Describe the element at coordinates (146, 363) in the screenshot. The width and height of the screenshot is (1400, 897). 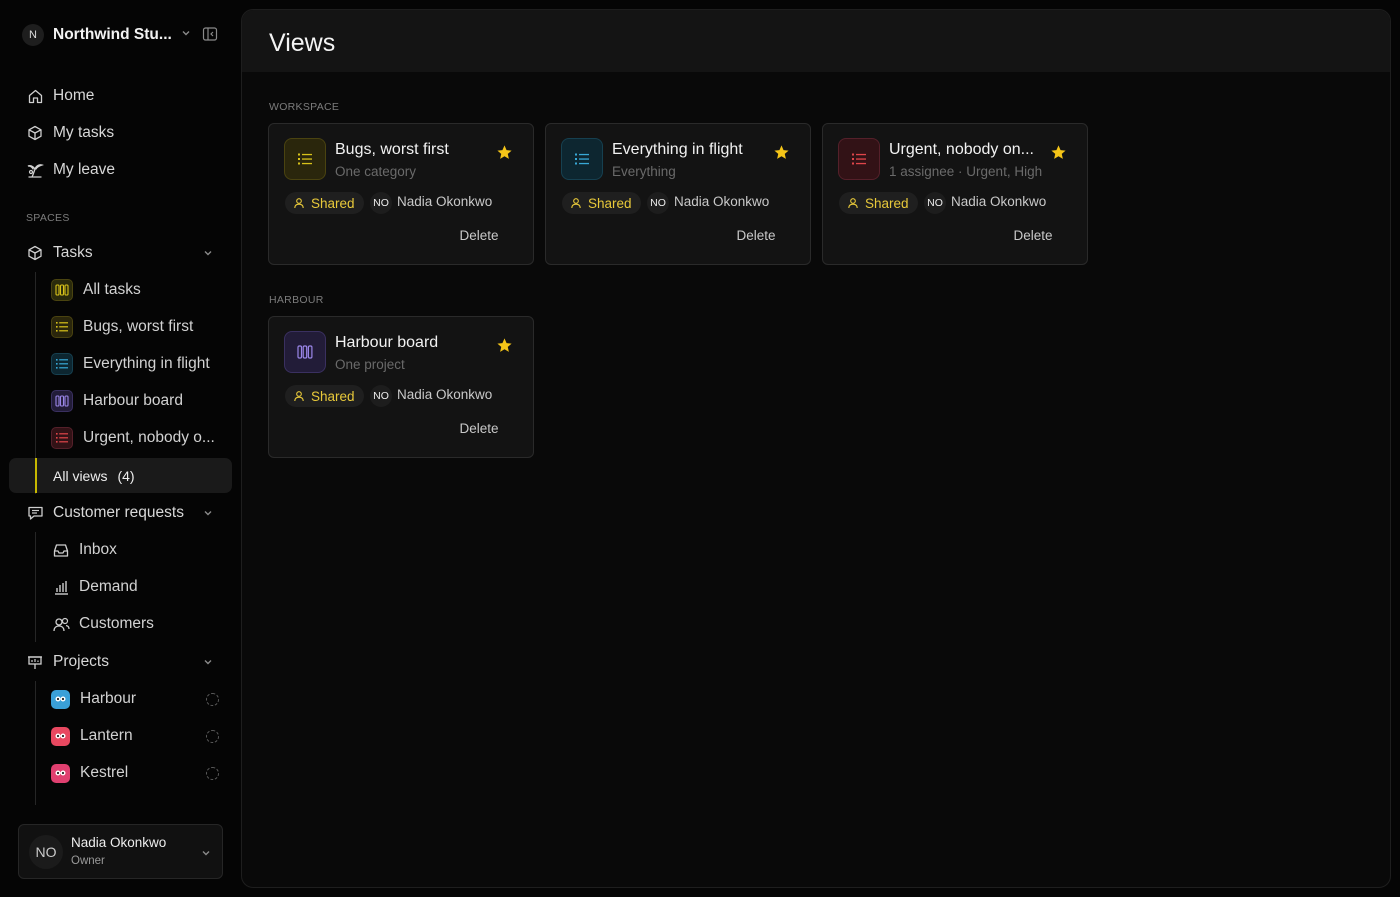
I see `view-item-label: Everything in flight` at that location.